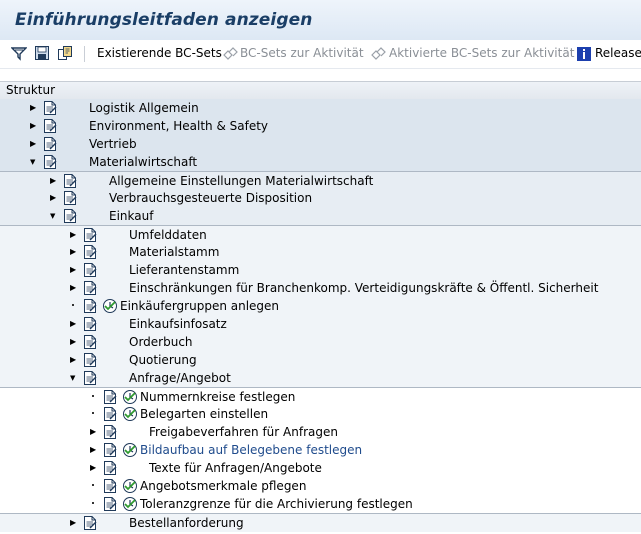 The image size is (641, 534). Describe the element at coordinates (113, 144) in the screenshot. I see `tree-node-label: Vertrieb` at that location.